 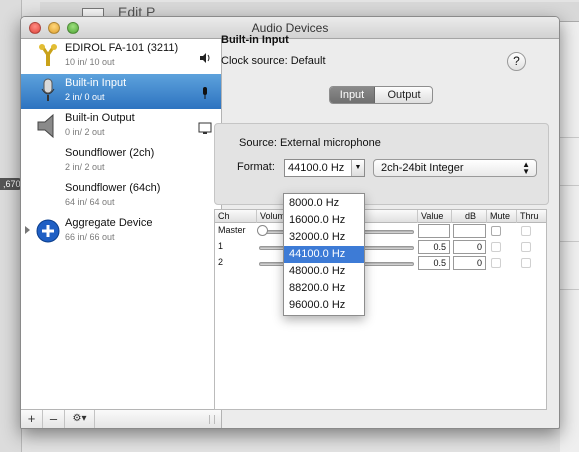 What do you see at coordinates (324, 203) in the screenshot?
I see `menu-item-8000: 8000.0 Hz` at bounding box center [324, 203].